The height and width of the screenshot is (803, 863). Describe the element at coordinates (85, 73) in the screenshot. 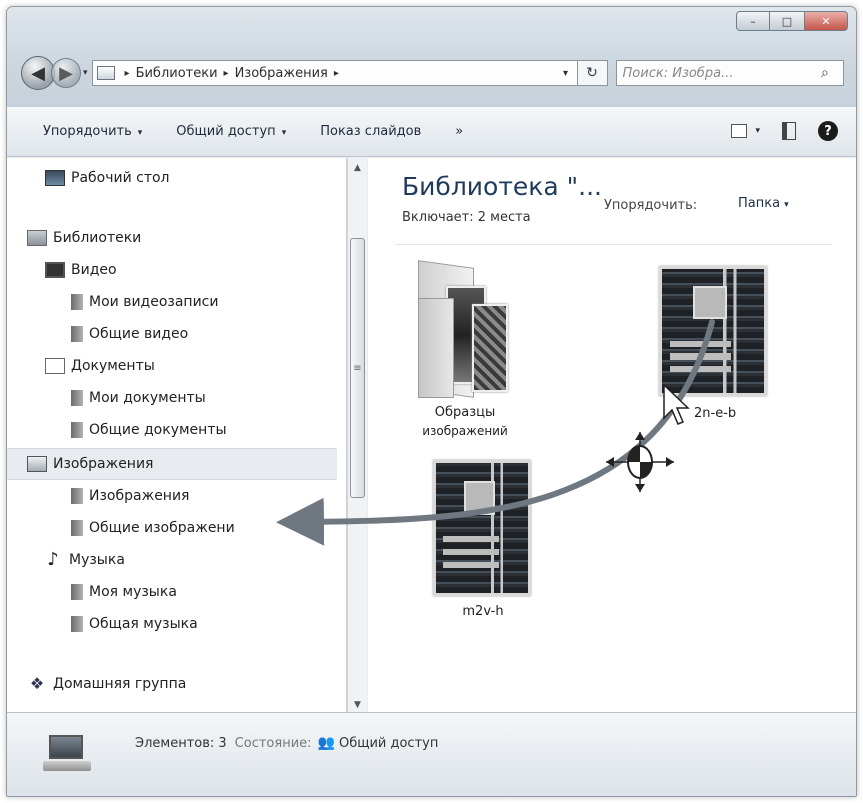

I see `recent-pages-dropdown: ▾` at that location.